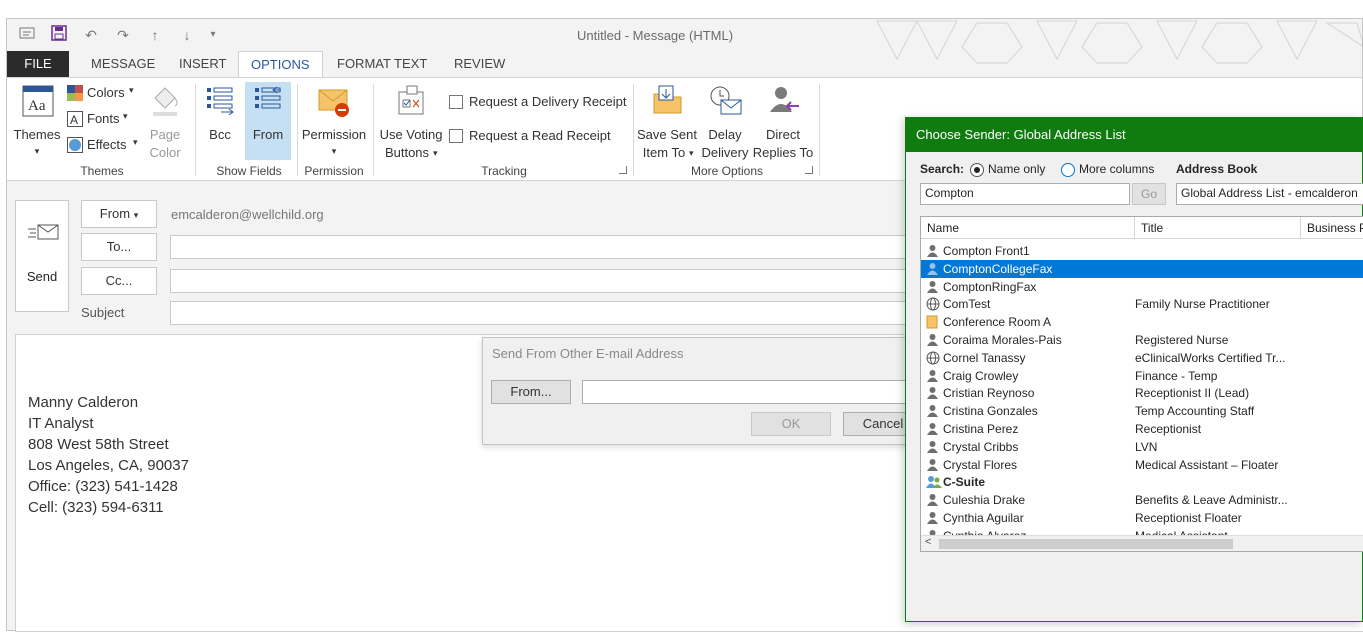  I want to click on search-input: Compton, so click(1025, 194).